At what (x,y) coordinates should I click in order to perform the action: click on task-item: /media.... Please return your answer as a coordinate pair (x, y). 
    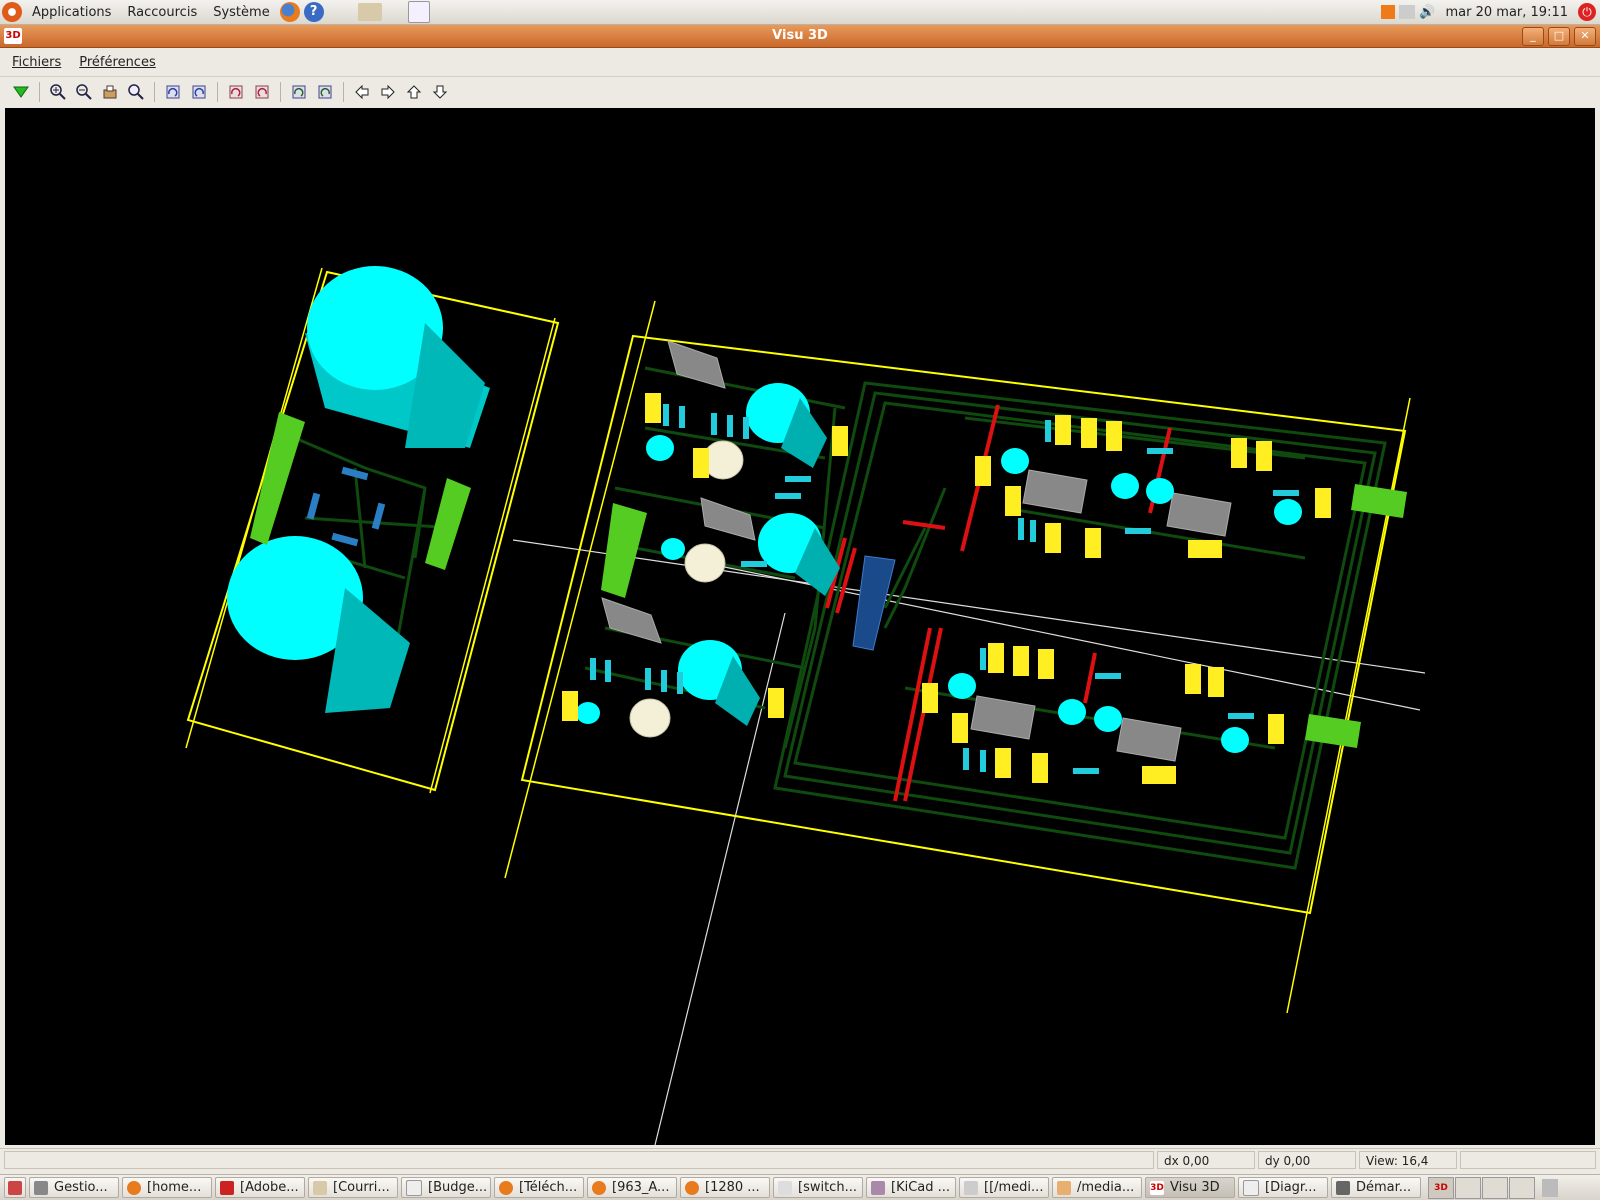
    Looking at the image, I should click on (1097, 1187).